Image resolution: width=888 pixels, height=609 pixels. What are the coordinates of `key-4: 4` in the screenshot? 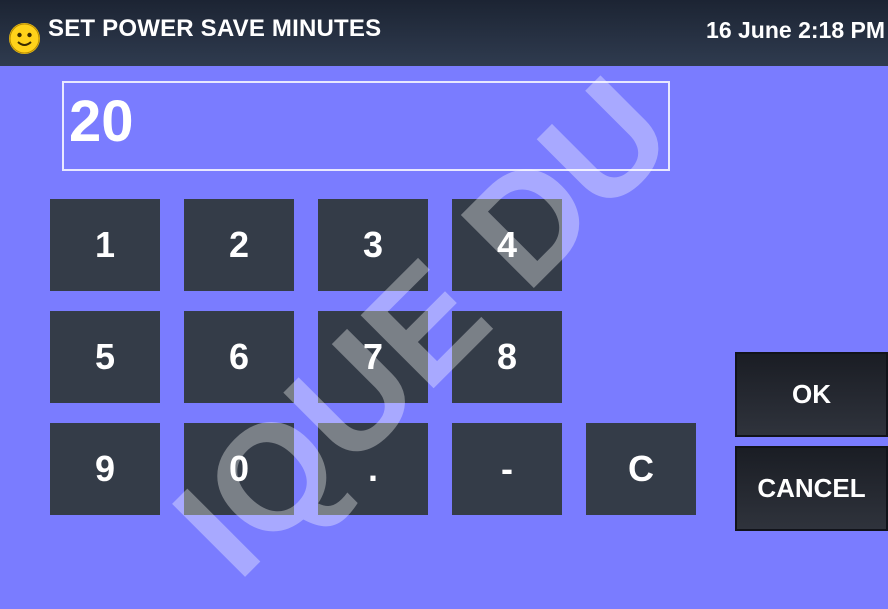 It's located at (507, 245).